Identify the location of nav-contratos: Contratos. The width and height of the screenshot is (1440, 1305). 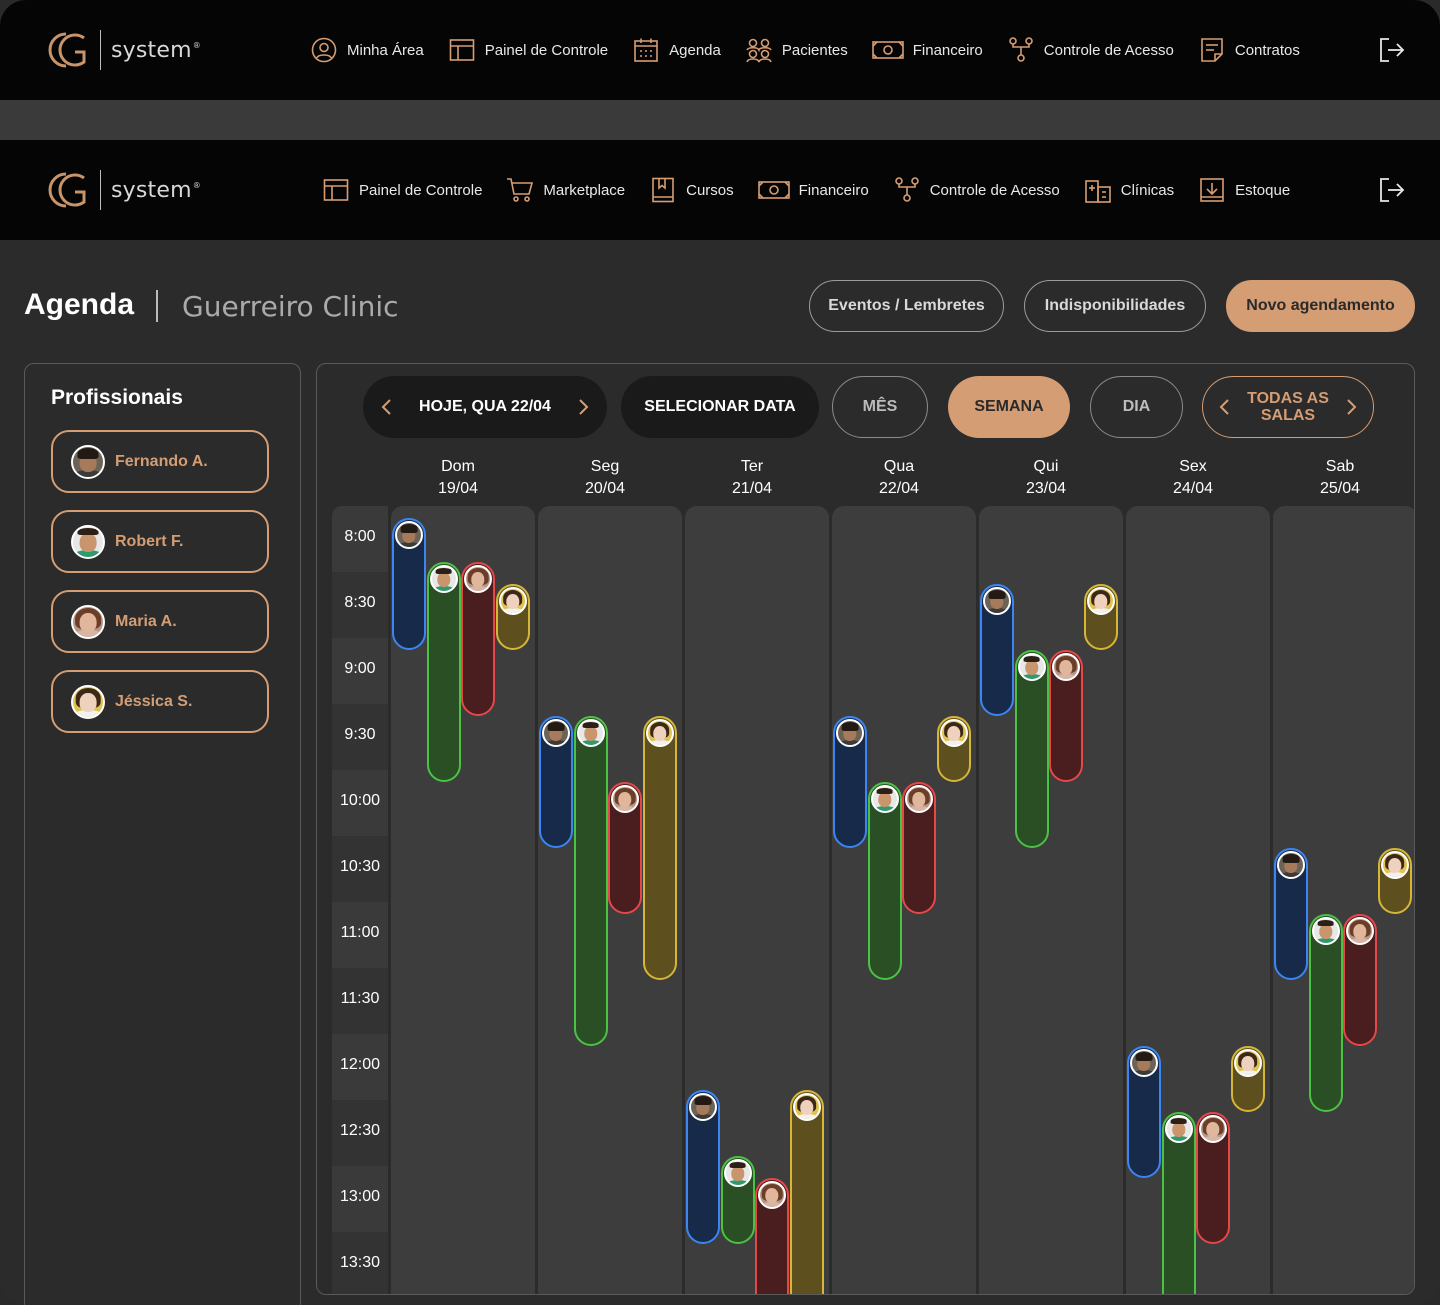
(1249, 50).